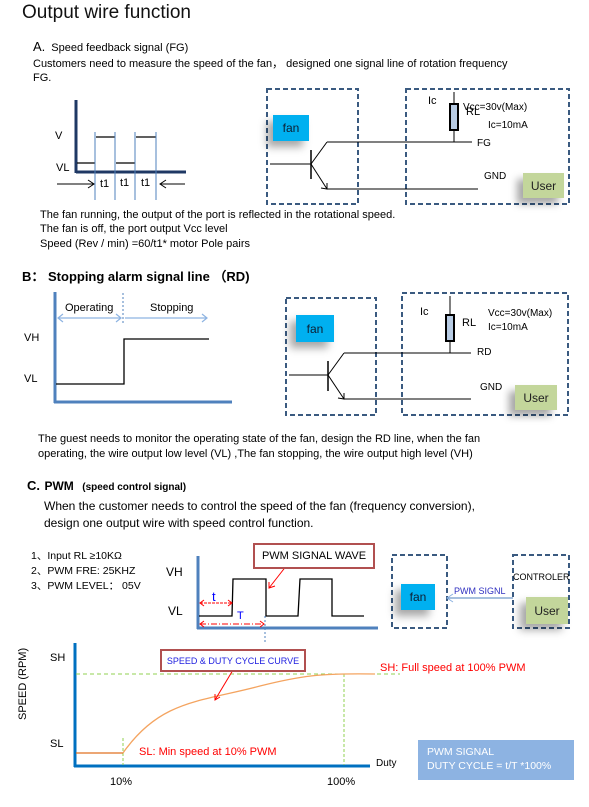  What do you see at coordinates (291, 128) in the screenshot?
I see `fg-fan-box: fan` at bounding box center [291, 128].